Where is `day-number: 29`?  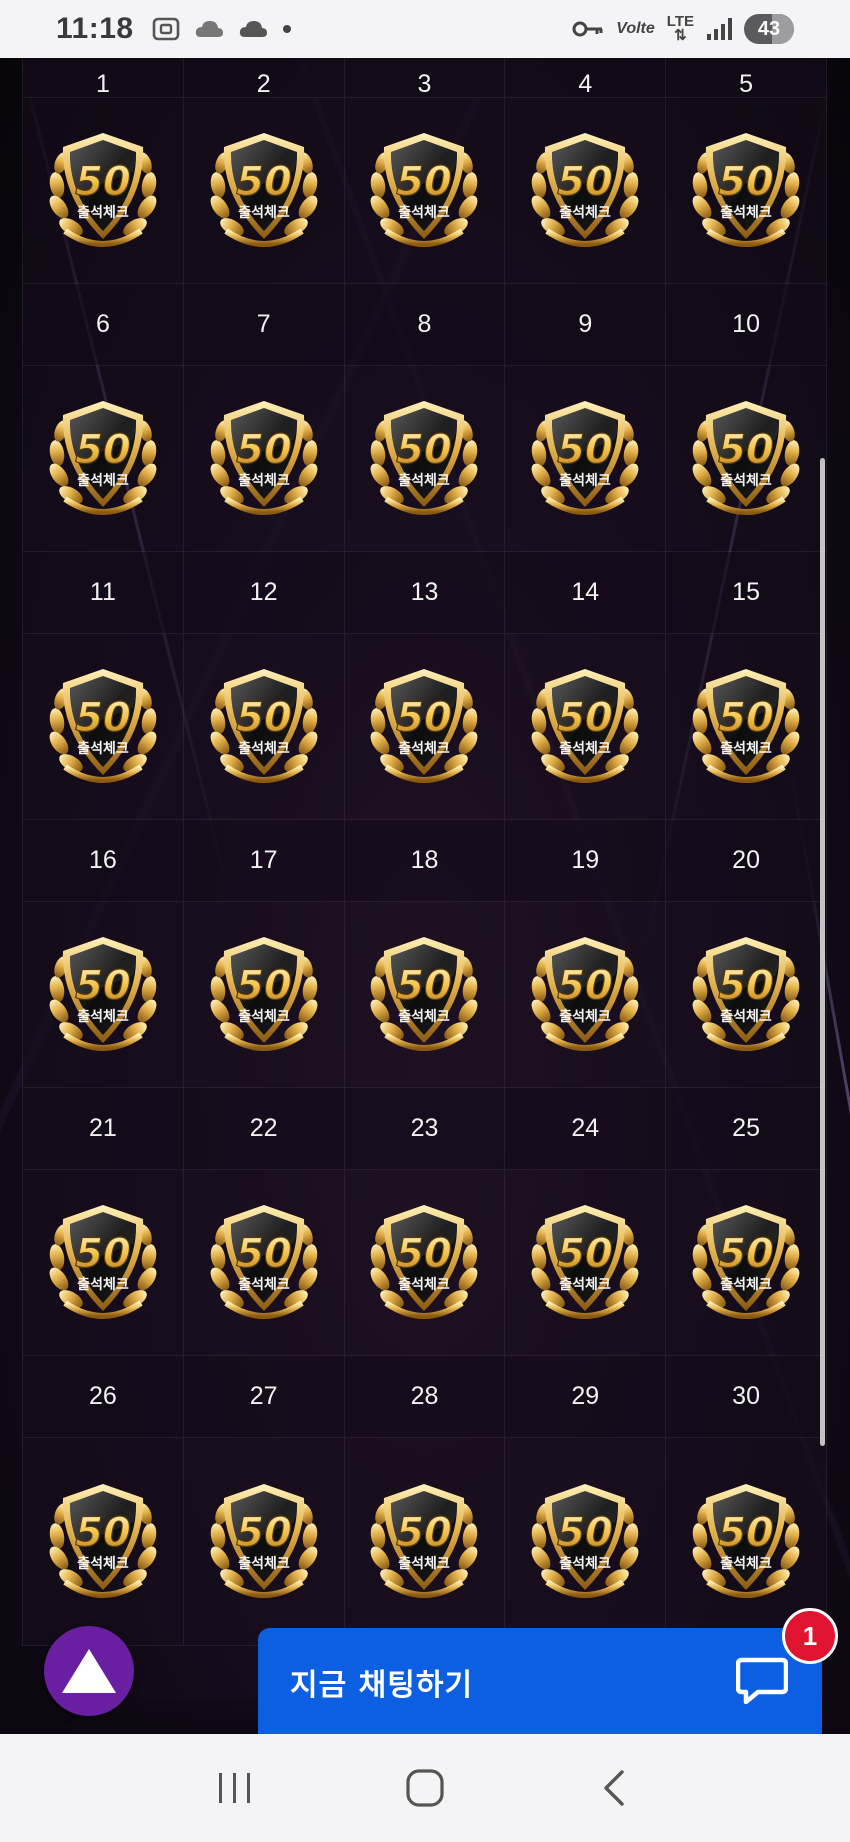 day-number: 29 is located at coordinates (585, 1396).